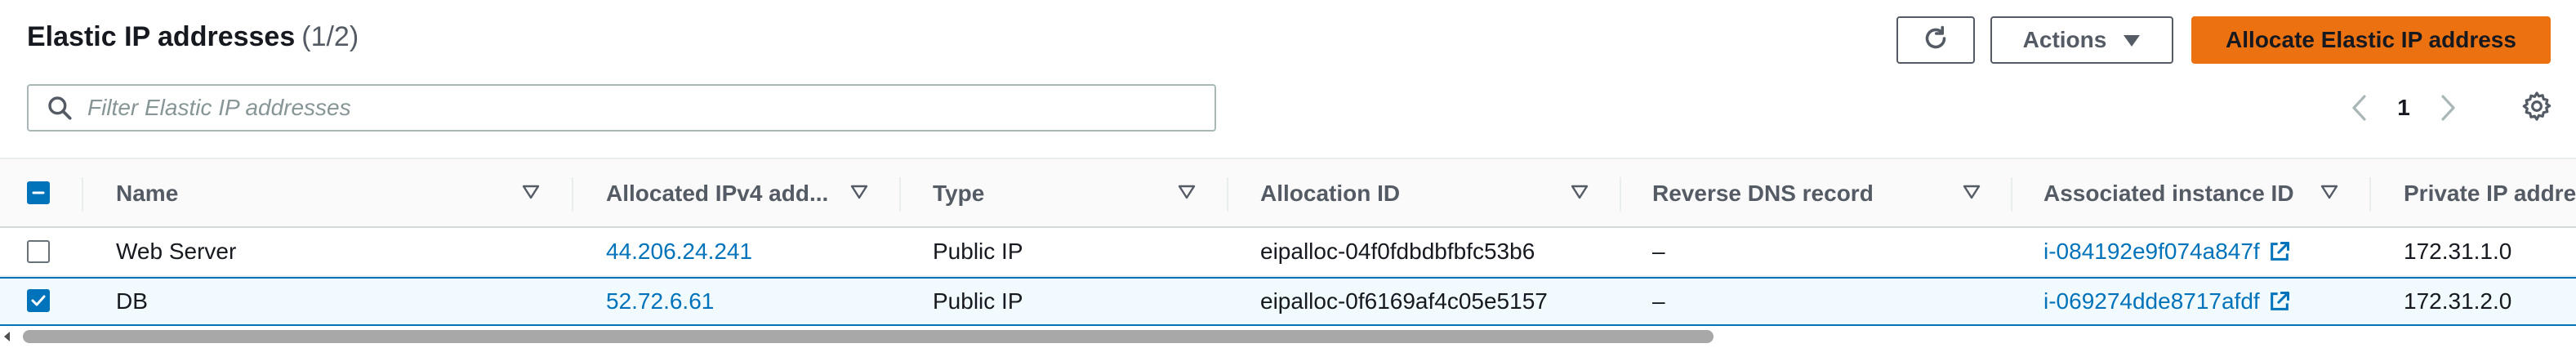 This screenshot has height=348, width=2576. Describe the element at coordinates (868, 336) in the screenshot. I see `horizontal-scrollbar-thumb` at that location.